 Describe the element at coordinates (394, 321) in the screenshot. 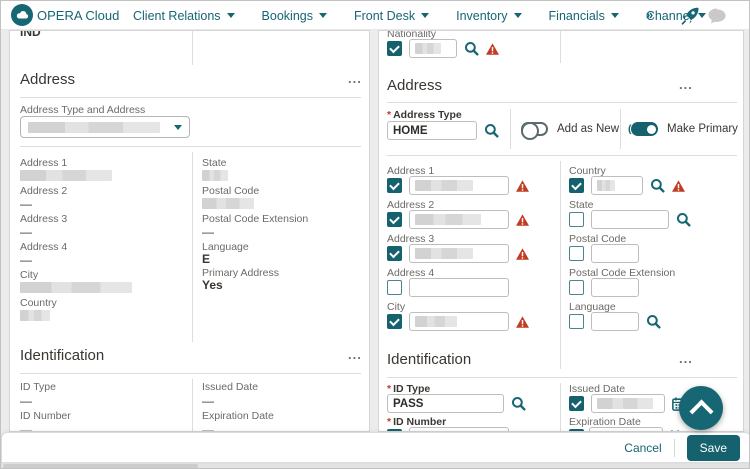

I see `city-checkbox` at that location.